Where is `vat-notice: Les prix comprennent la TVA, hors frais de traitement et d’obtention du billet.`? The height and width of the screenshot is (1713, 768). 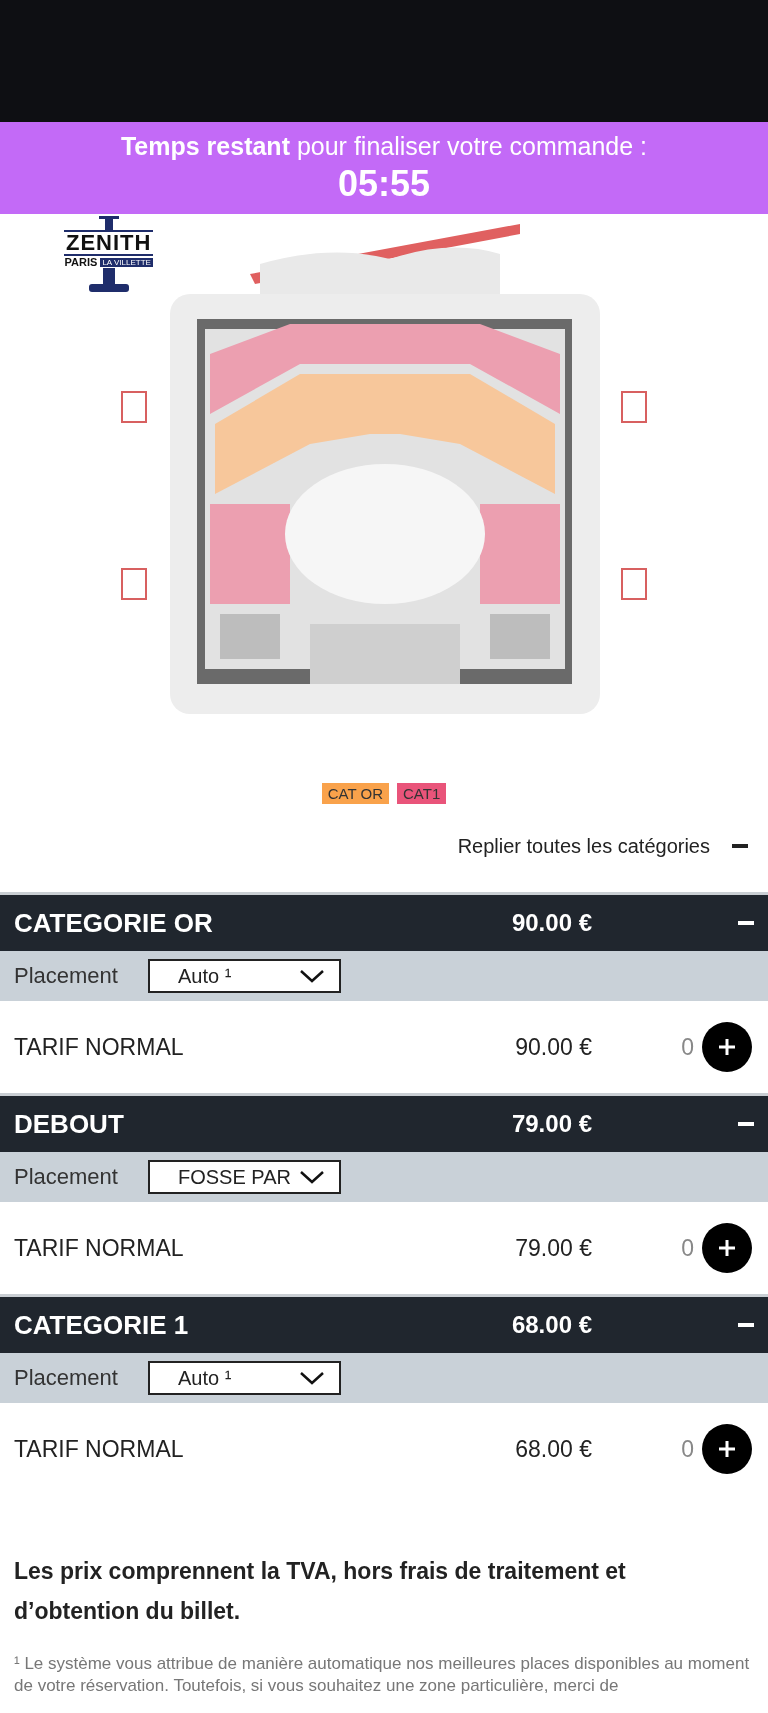 vat-notice: Les prix comprennent la TVA, hors frais de traitement et d’obtention du billet. is located at coordinates (320, 1591).